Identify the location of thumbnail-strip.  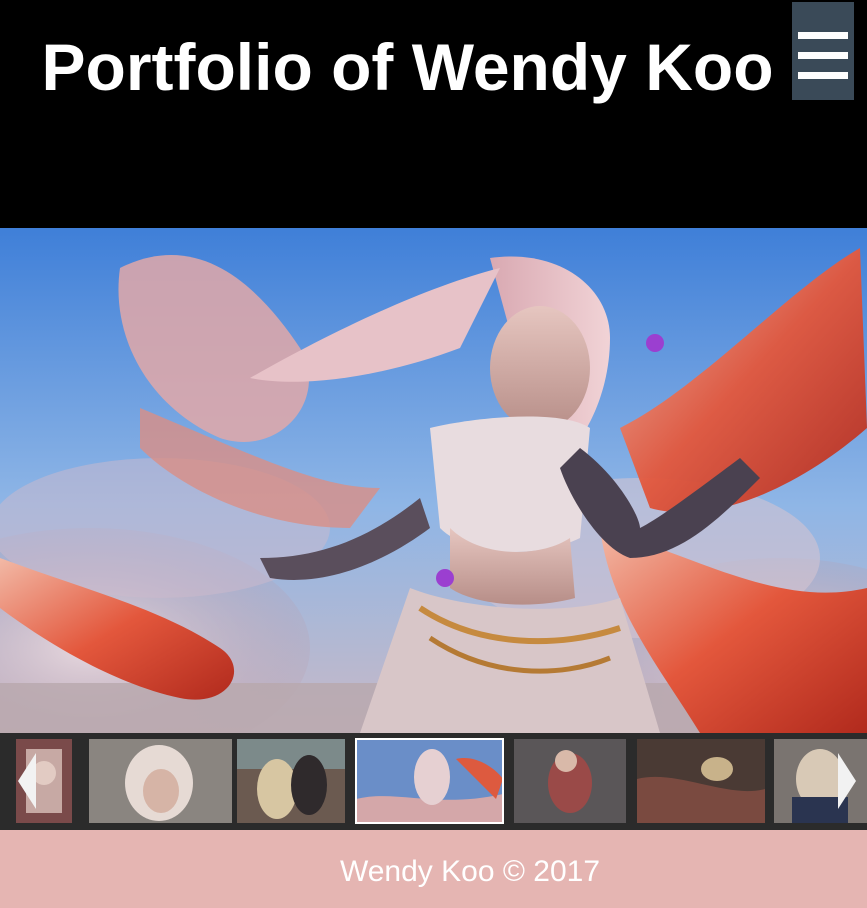
(433, 781).